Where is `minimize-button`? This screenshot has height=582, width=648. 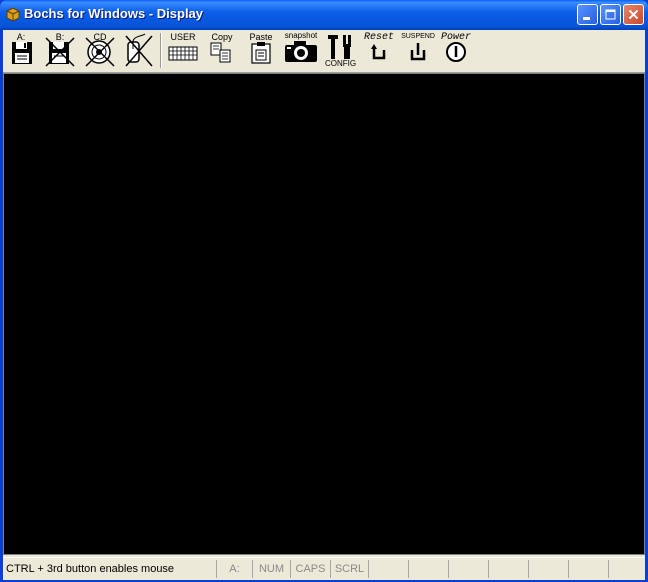 minimize-button is located at coordinates (587, 14).